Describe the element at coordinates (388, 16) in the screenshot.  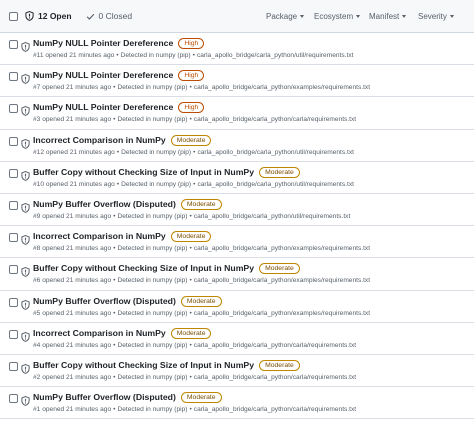
I see `manifest-filter-dropdown: Manifest` at that location.